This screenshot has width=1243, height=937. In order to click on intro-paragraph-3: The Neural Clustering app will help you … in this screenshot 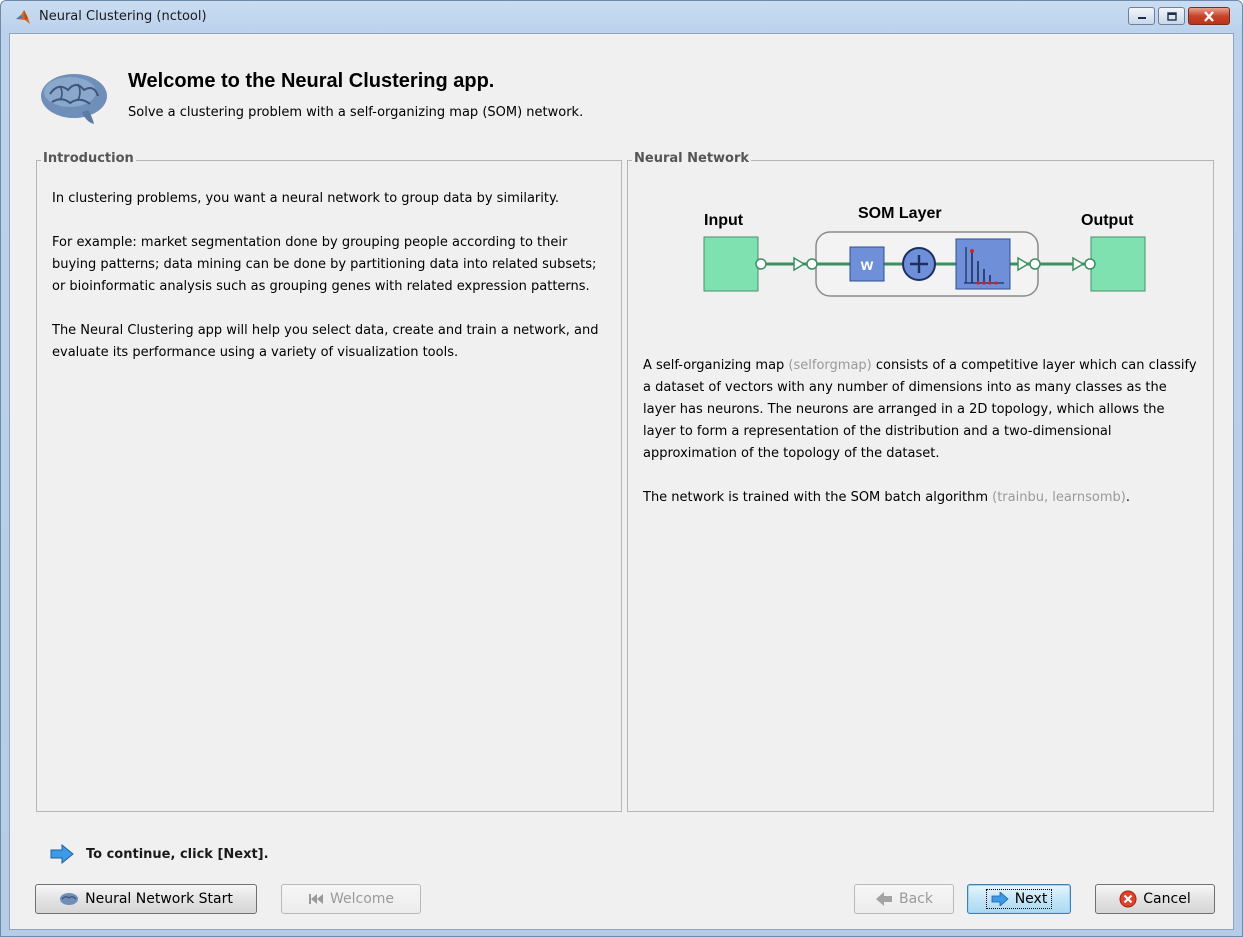, I will do `click(325, 341)`.